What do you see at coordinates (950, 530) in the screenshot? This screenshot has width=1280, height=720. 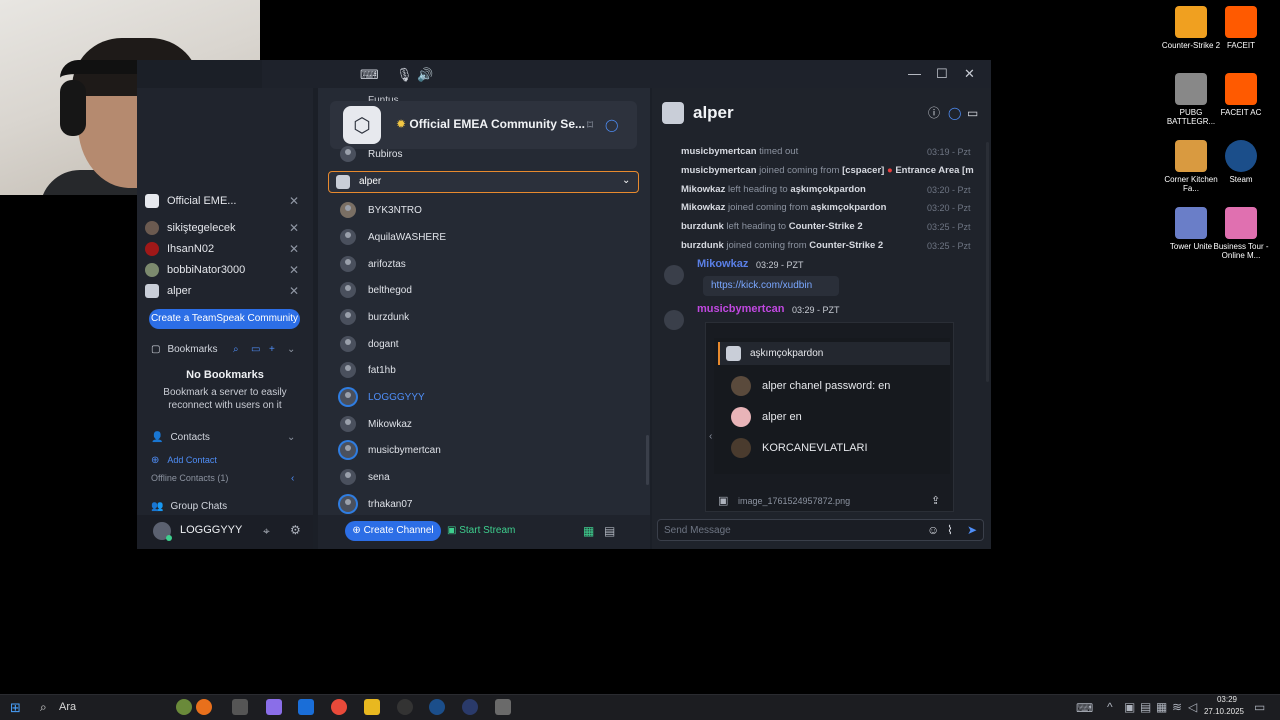 I see `attach-icon: ⌇` at bounding box center [950, 530].